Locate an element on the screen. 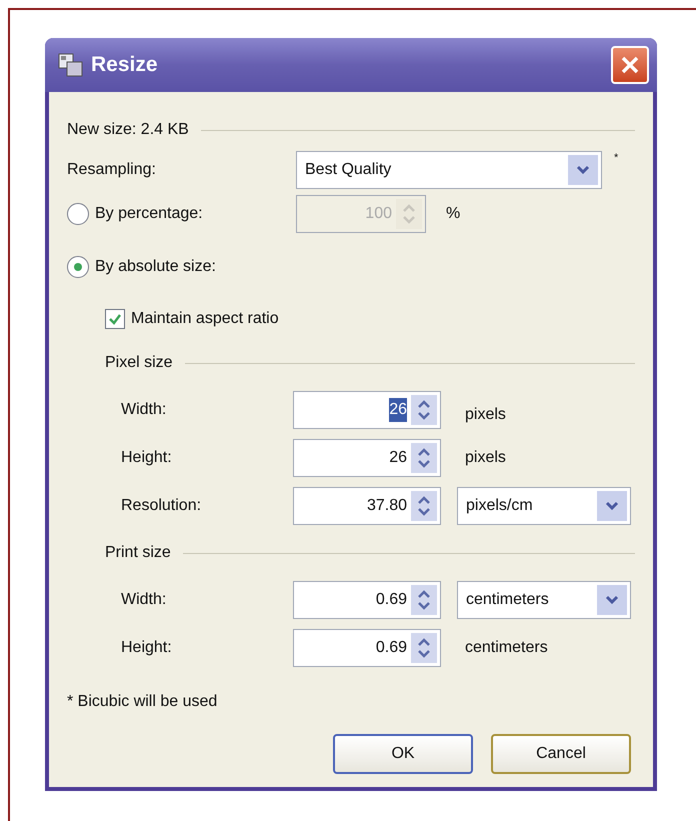  checkbox-option: Maintain aspect ratio is located at coordinates (192, 319).